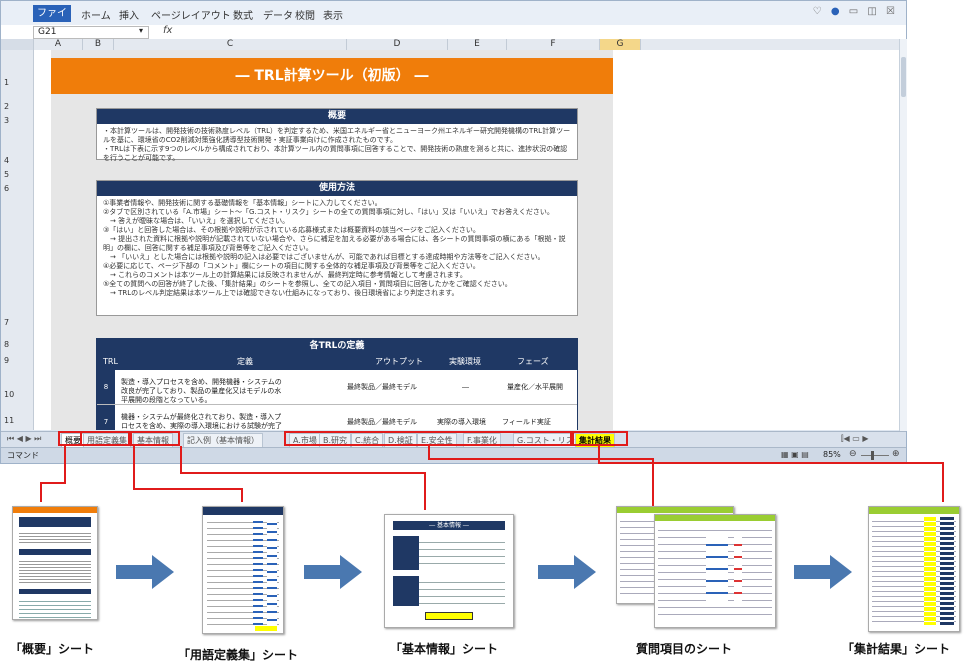 The width and height of the screenshot is (970, 663). What do you see at coordinates (191, 14) in the screenshot?
I see `tab-page-layout: ページレイアウト` at bounding box center [191, 14].